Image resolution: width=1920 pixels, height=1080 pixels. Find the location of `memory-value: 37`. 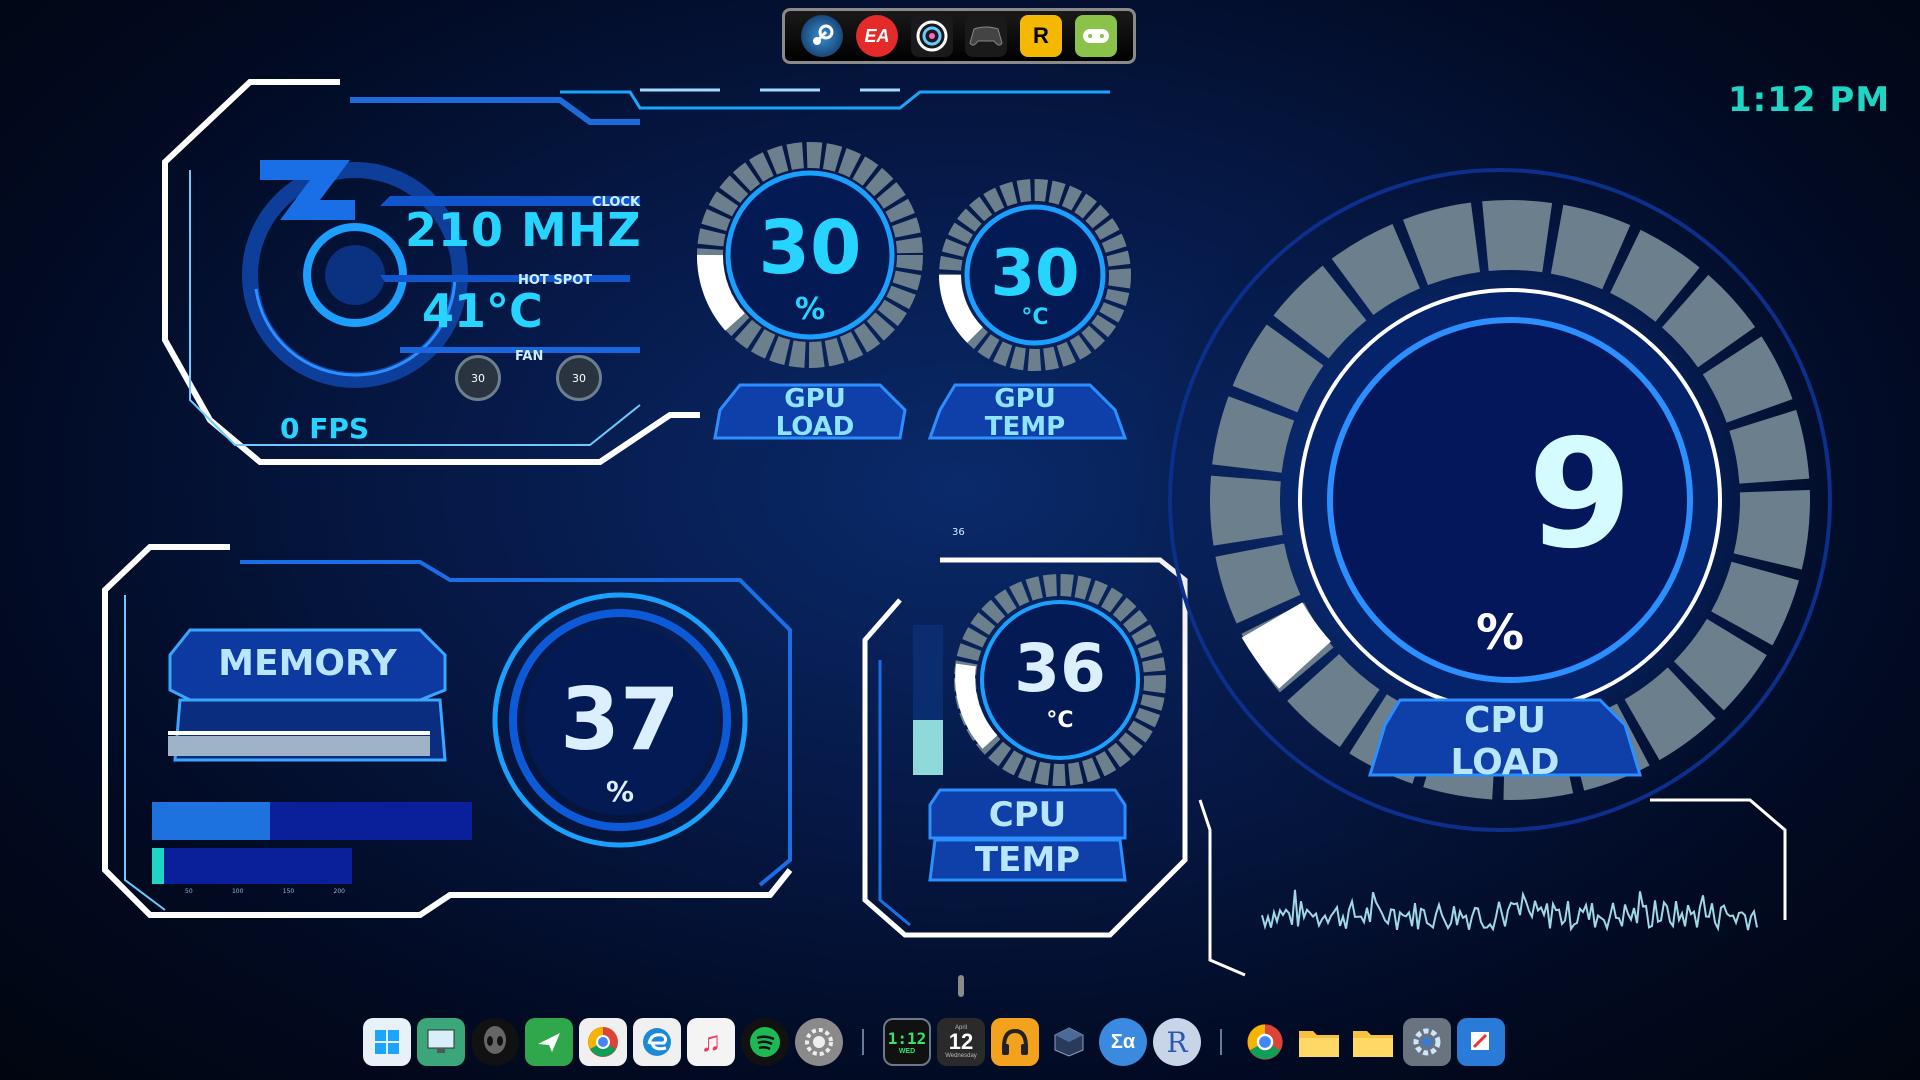

memory-value: 37 is located at coordinates (620, 720).